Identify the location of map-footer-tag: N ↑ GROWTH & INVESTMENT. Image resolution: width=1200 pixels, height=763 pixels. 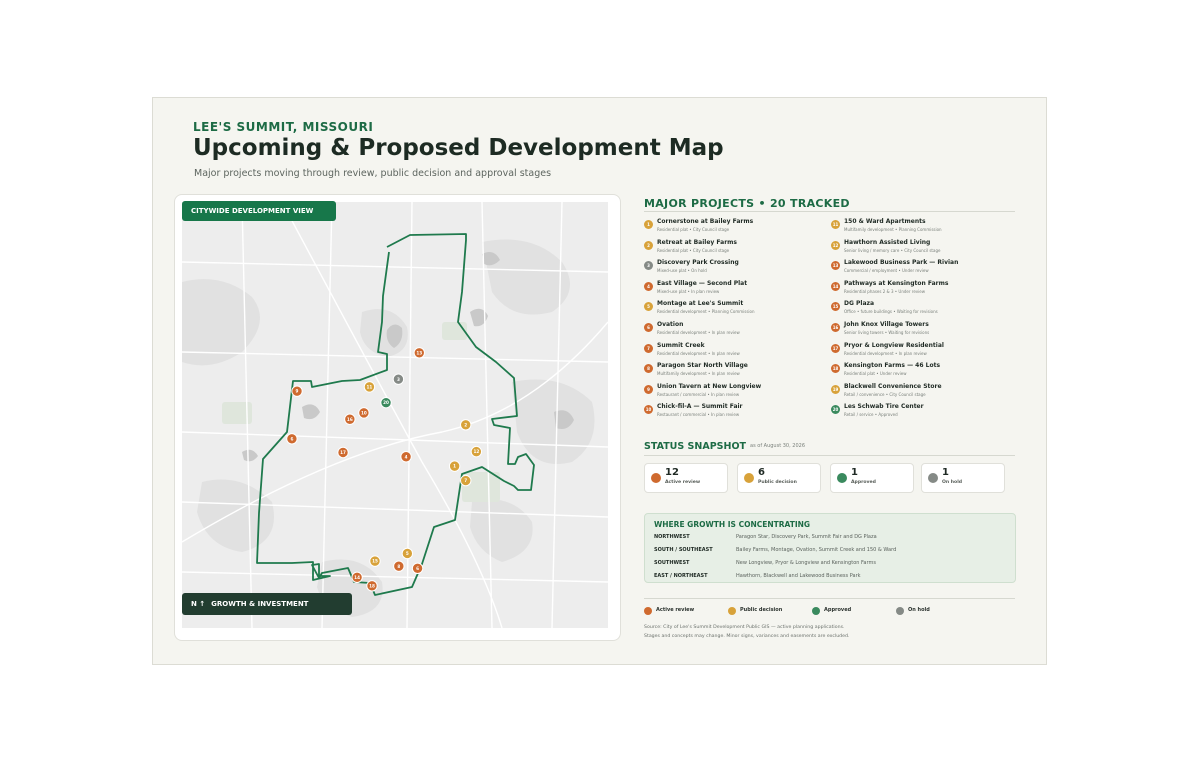
(267, 604).